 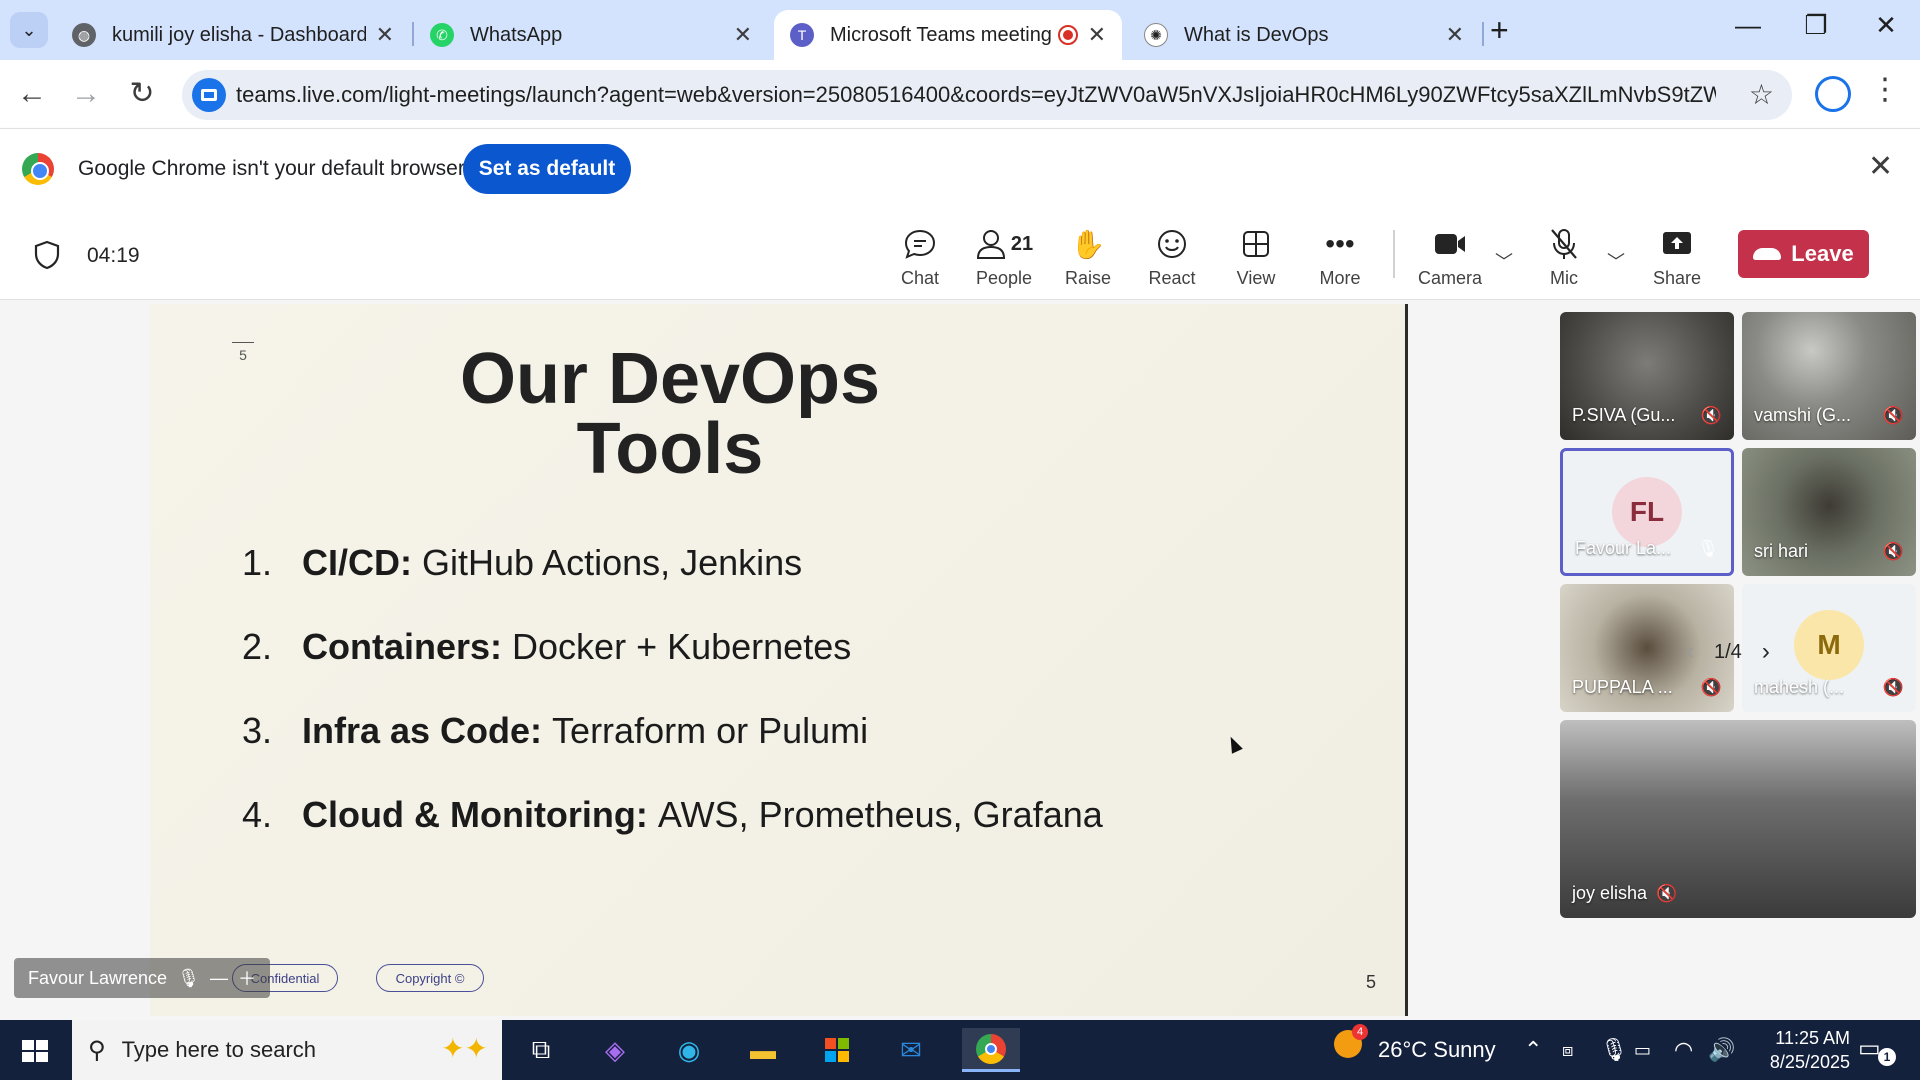 What do you see at coordinates (1761, 94) in the screenshot?
I see `bookmark-star-icon: ☆` at bounding box center [1761, 94].